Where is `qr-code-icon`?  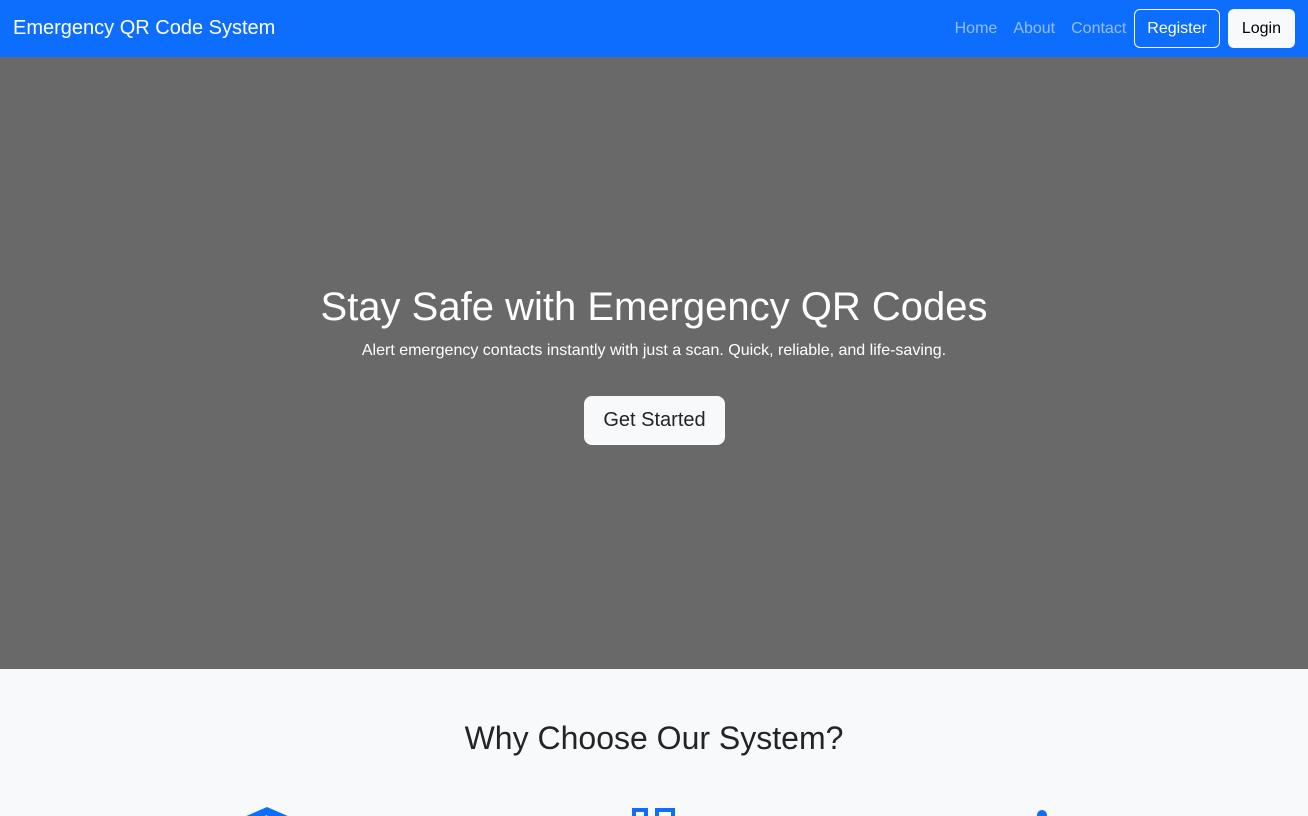 qr-code-icon is located at coordinates (653, 812).